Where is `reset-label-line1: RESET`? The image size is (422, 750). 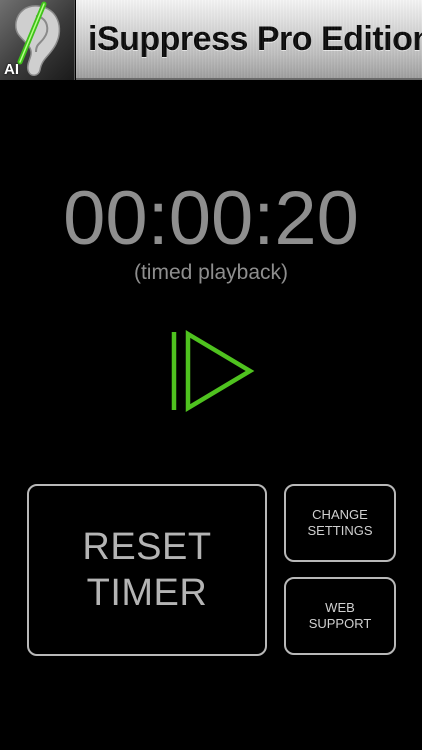
reset-label-line1: RESET is located at coordinates (147, 547).